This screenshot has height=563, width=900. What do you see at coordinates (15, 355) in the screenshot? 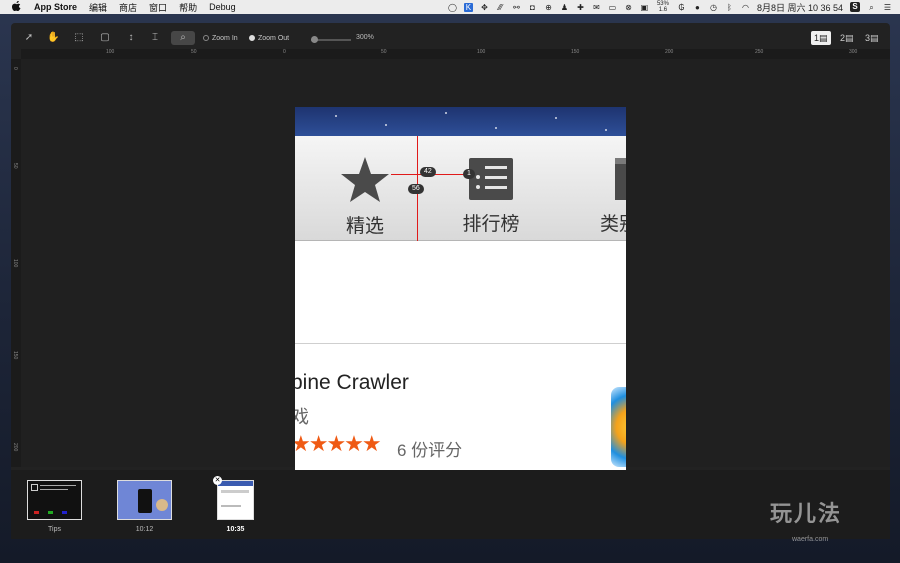
I see `v-tick: 150` at bounding box center [15, 355].